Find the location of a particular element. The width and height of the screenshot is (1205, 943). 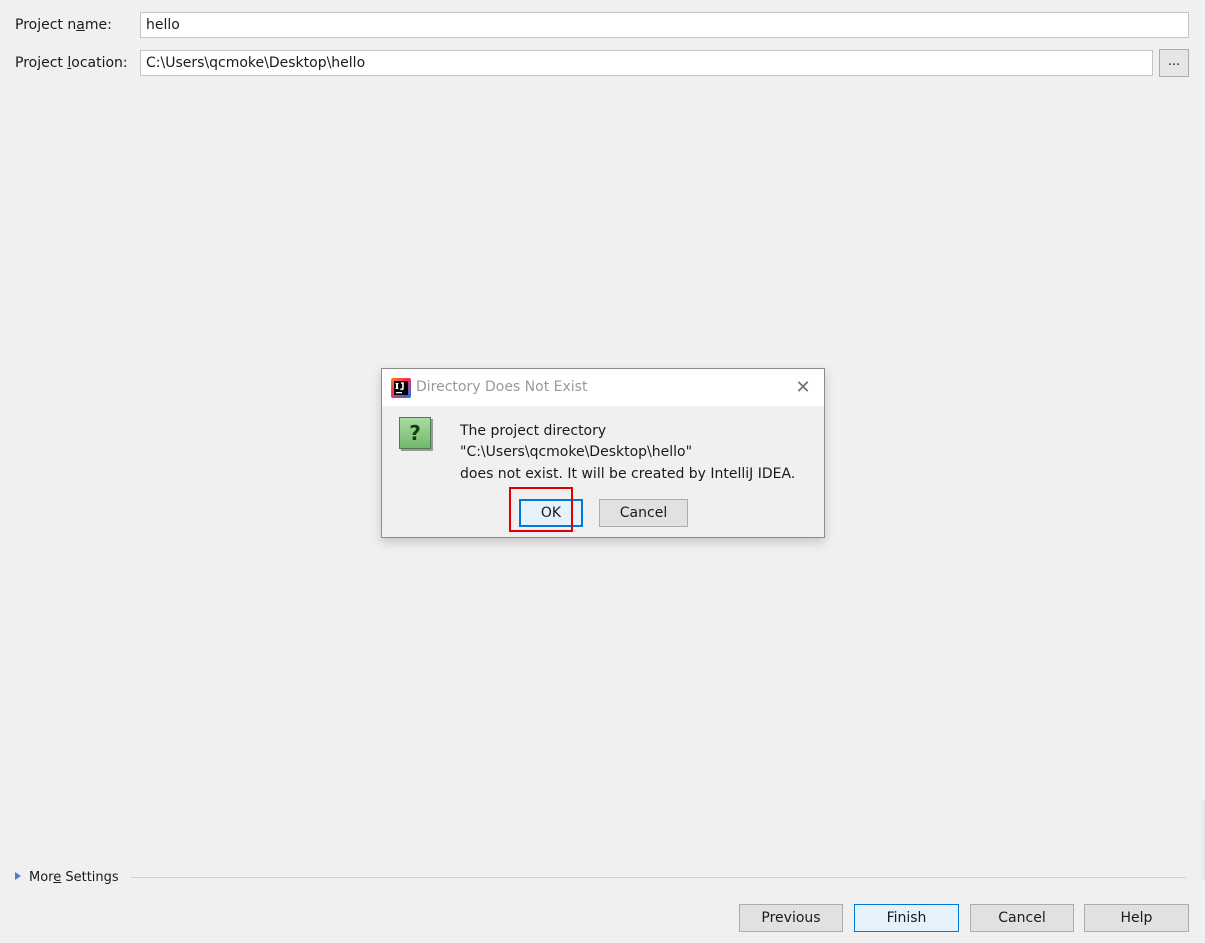

window-edge-shadow is located at coordinates (1203, 840).